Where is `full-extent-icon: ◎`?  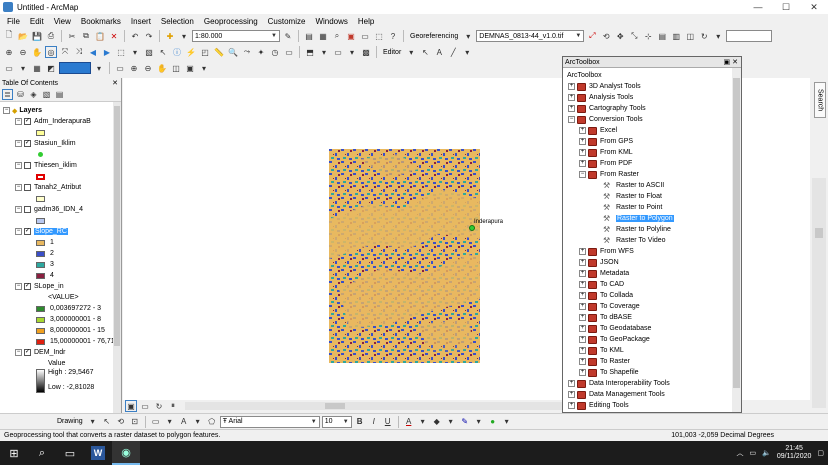
full-extent-icon: ◎ is located at coordinates (51, 52).